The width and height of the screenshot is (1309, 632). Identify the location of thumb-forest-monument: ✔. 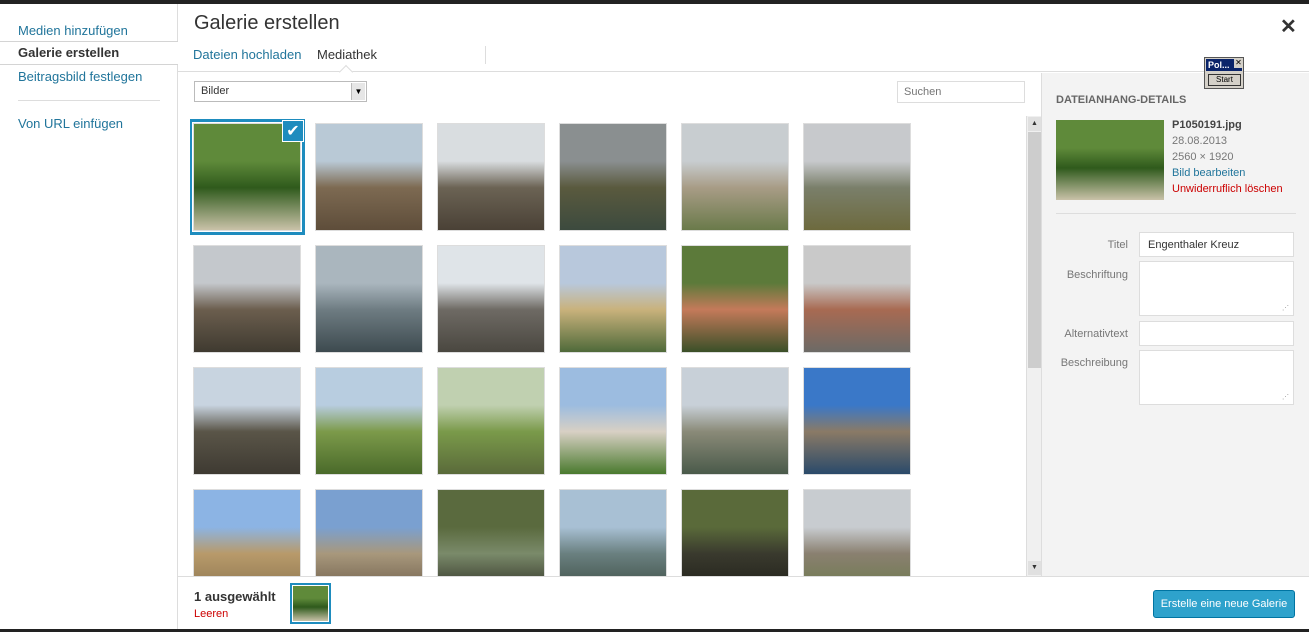
(247, 177).